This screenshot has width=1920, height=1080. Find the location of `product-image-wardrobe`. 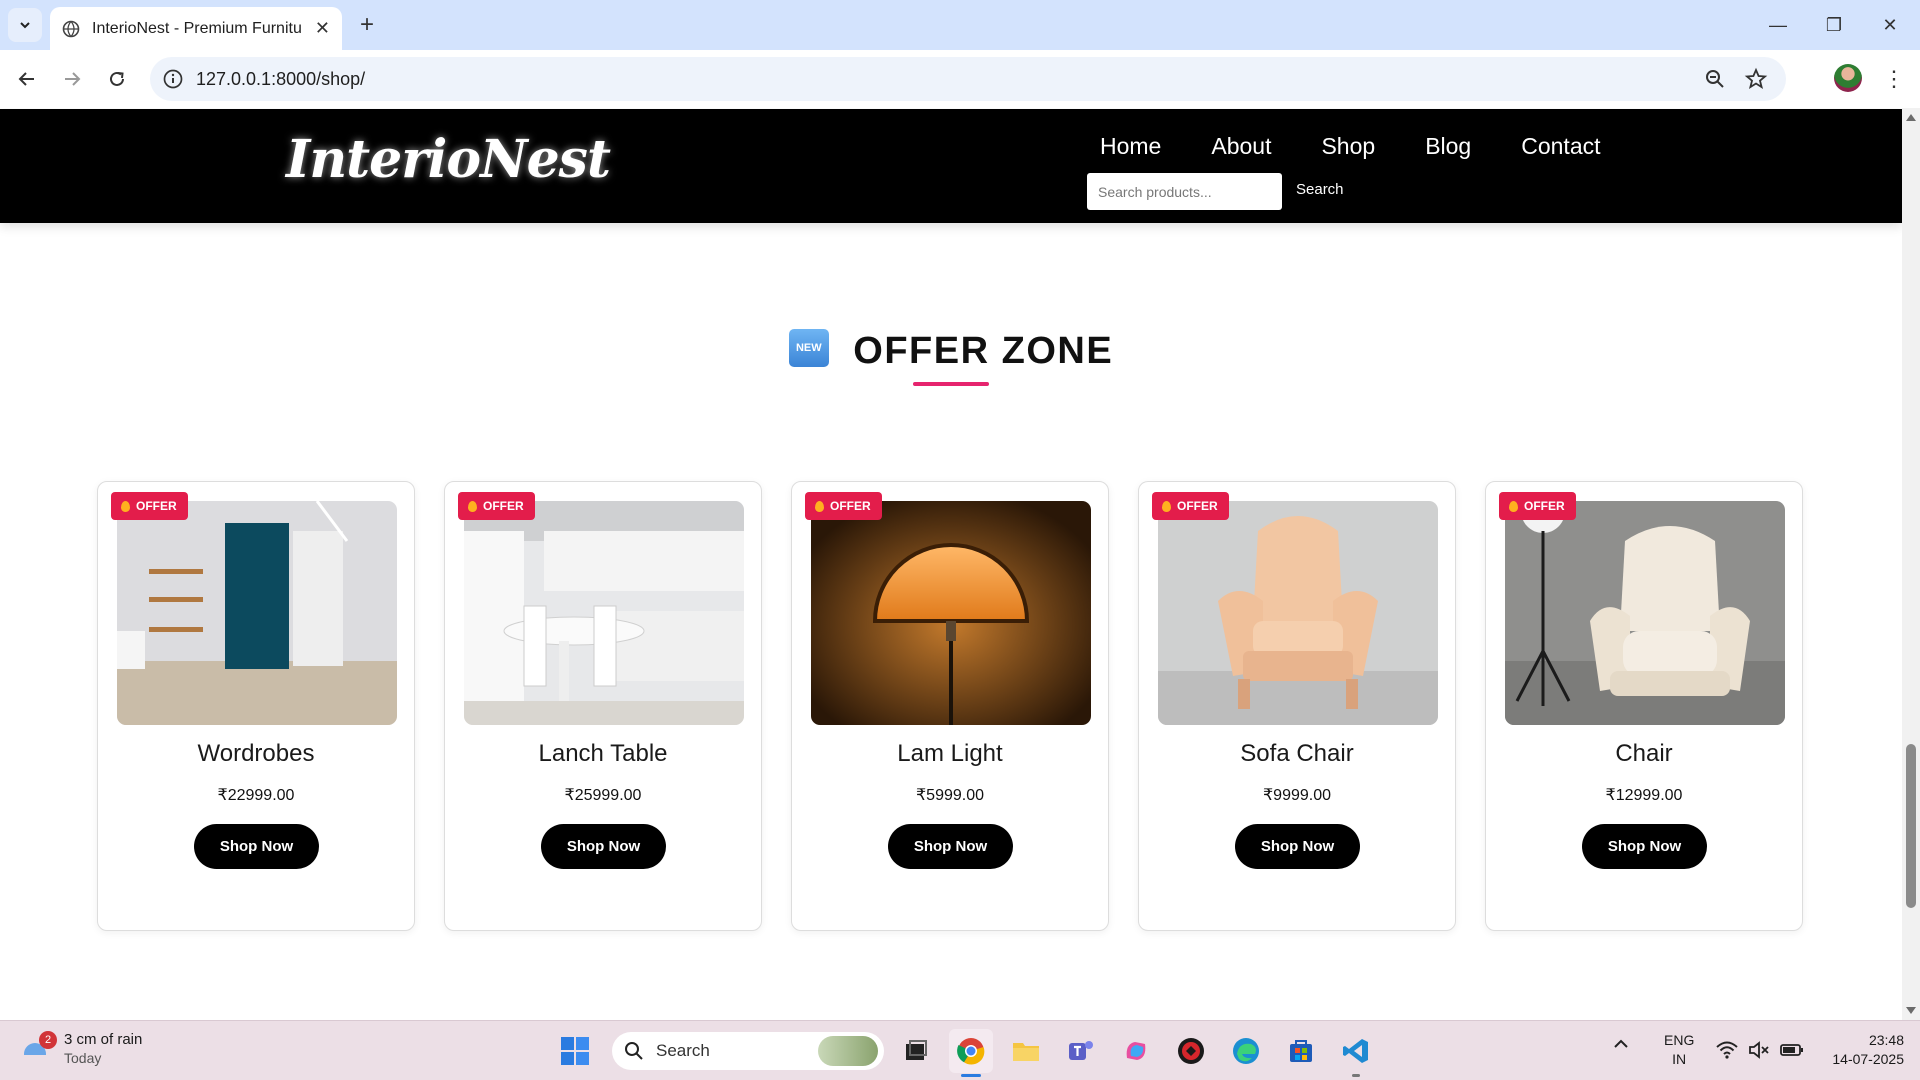

product-image-wardrobe is located at coordinates (257, 613).